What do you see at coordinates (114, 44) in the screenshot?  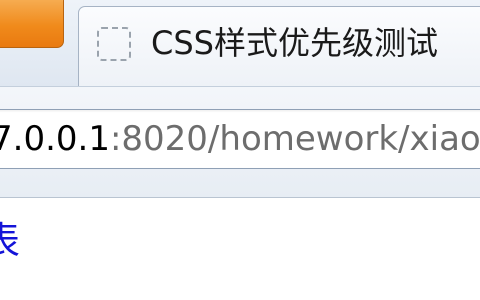 I see `page-placeholder-icon` at bounding box center [114, 44].